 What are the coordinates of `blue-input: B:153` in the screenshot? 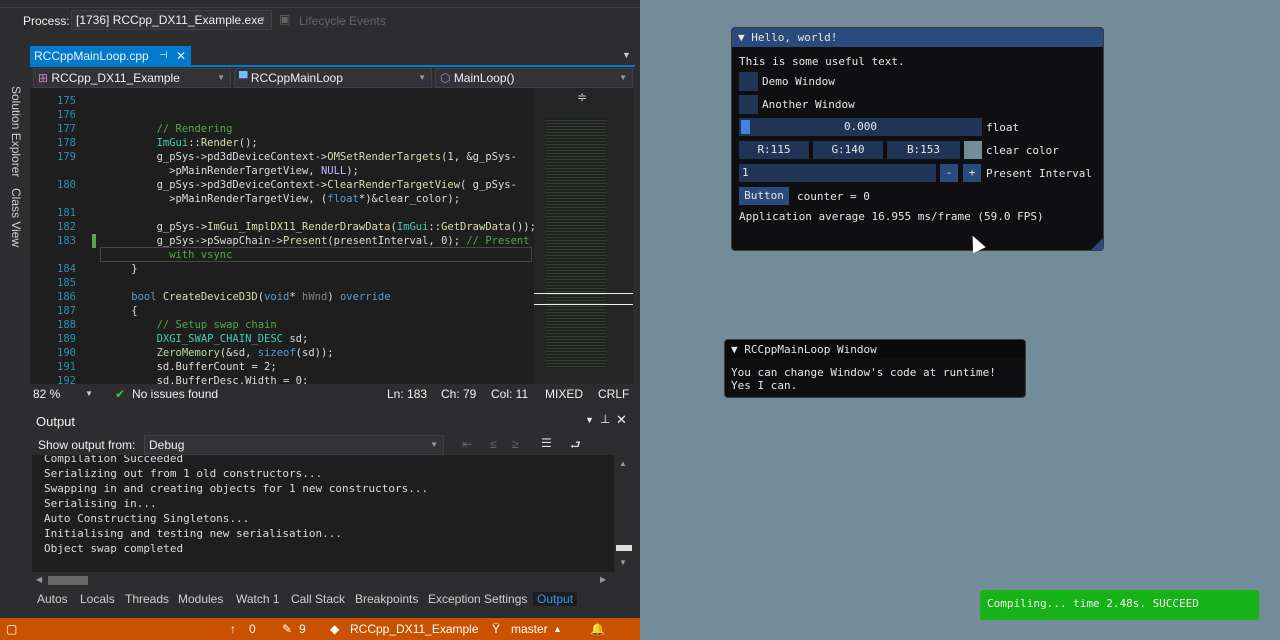 It's located at (923, 150).